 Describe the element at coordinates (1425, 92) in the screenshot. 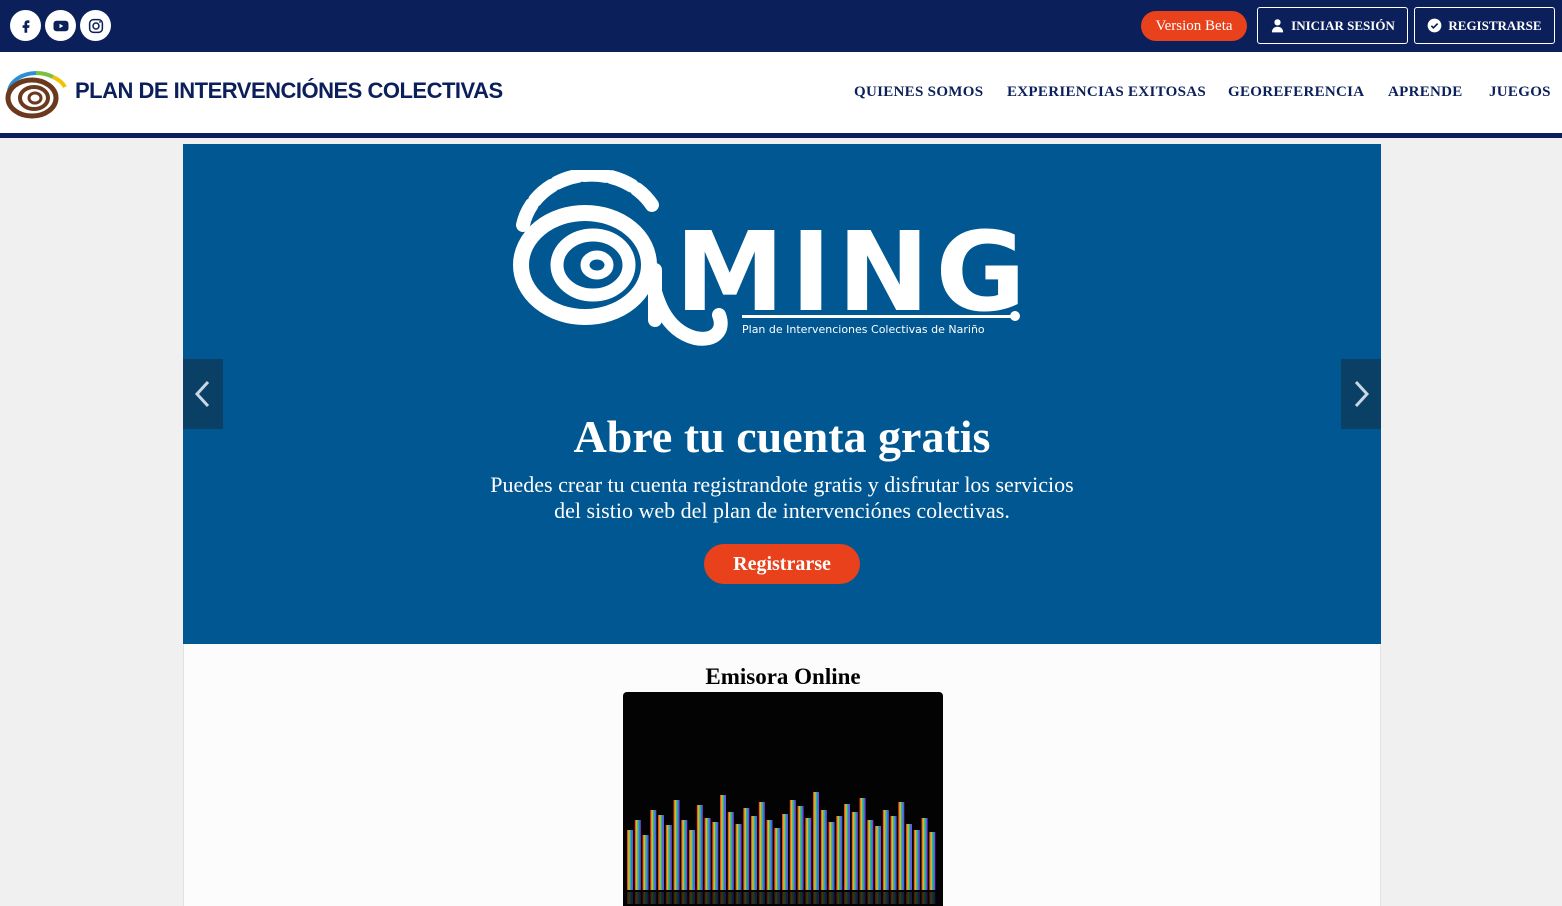

I see `nav-aprende: APRENDE` at that location.